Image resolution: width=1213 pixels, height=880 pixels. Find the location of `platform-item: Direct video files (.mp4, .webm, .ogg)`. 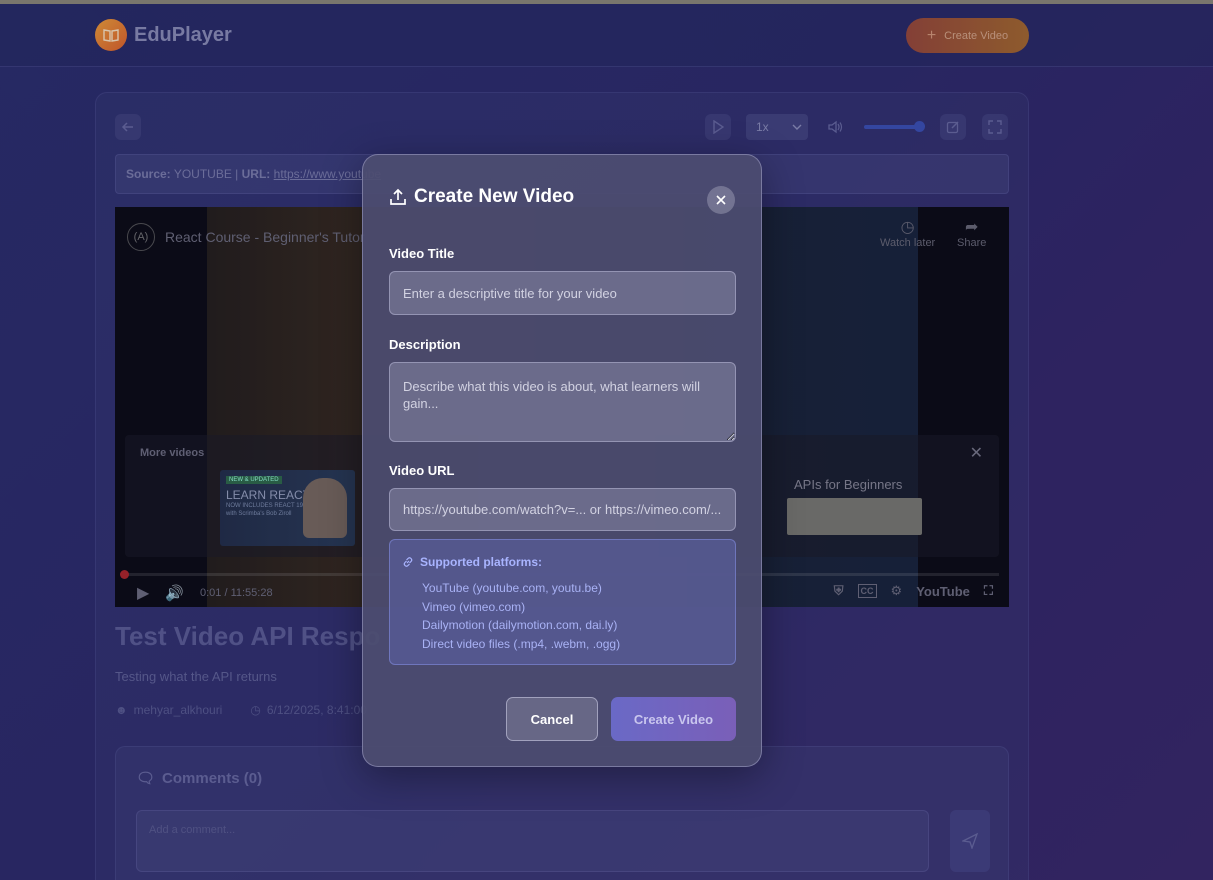

platform-item: Direct video files (.mp4, .webm, .ogg) is located at coordinates (521, 643).